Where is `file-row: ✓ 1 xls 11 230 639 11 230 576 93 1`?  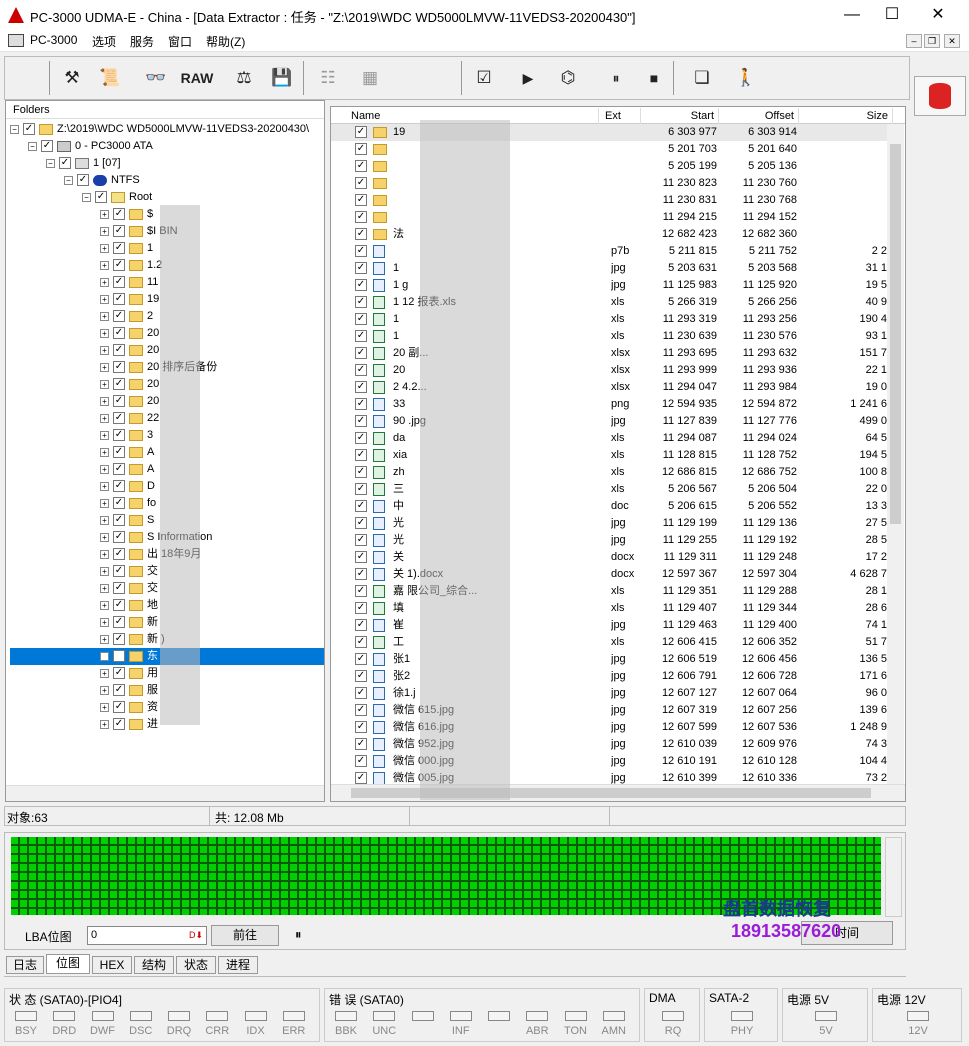 file-row: ✓ 1 xls 11 230 639 11 230 576 93 1 is located at coordinates (609, 336).